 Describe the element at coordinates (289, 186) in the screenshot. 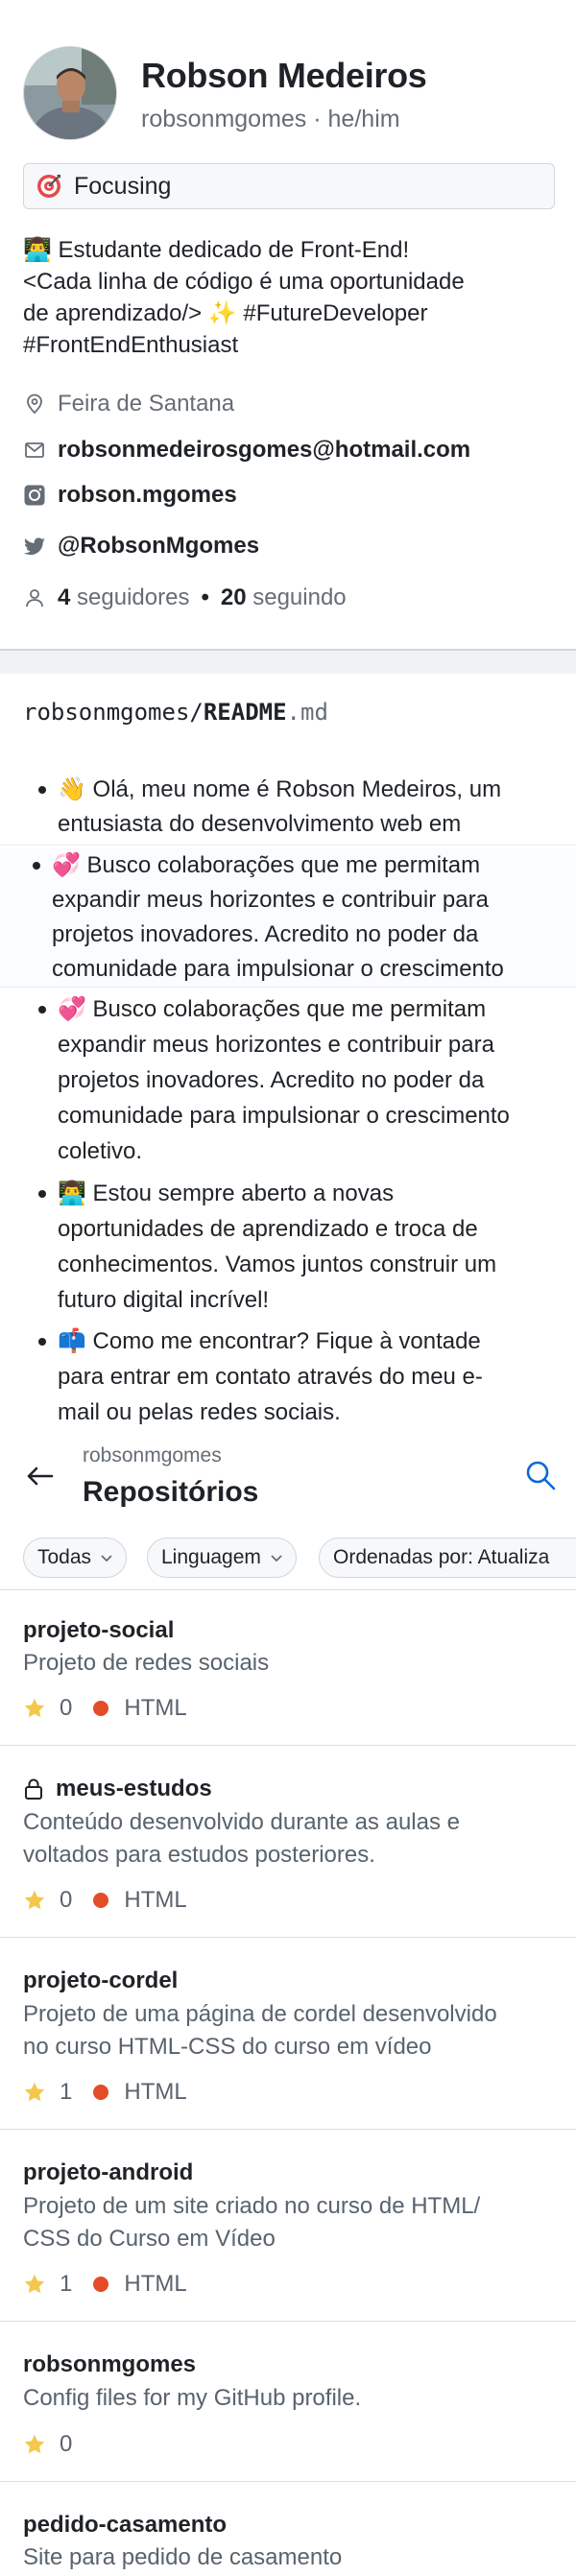

I see `status-badge: Focusing` at that location.